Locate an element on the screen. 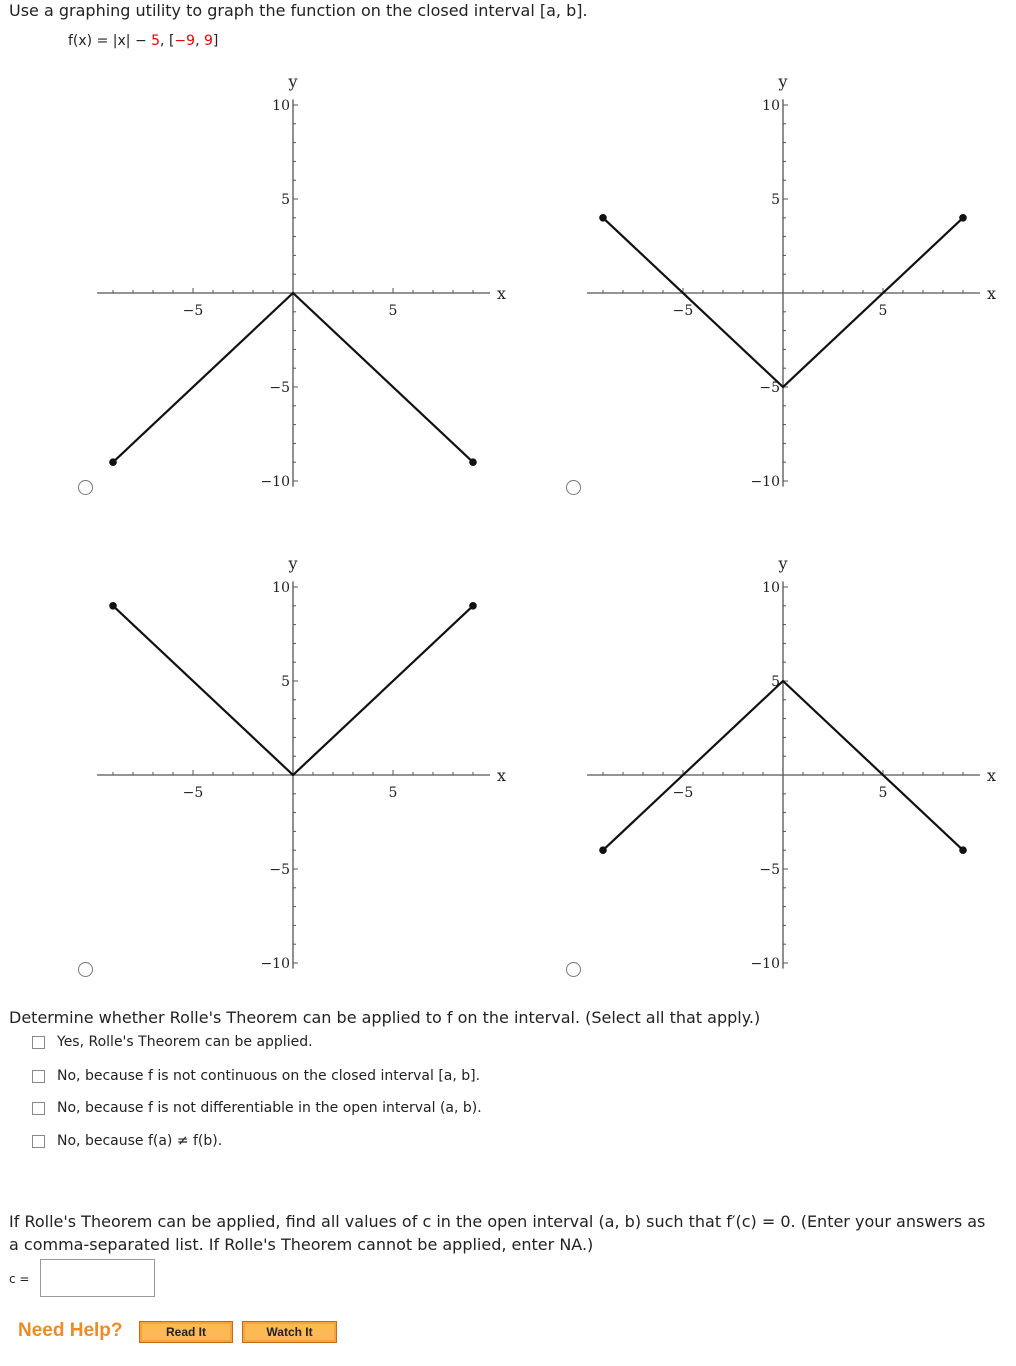 This screenshot has width=1016, height=1366. graph-option-3: −5 5 10 5 −5 −10 x y is located at coordinates (301, 763).